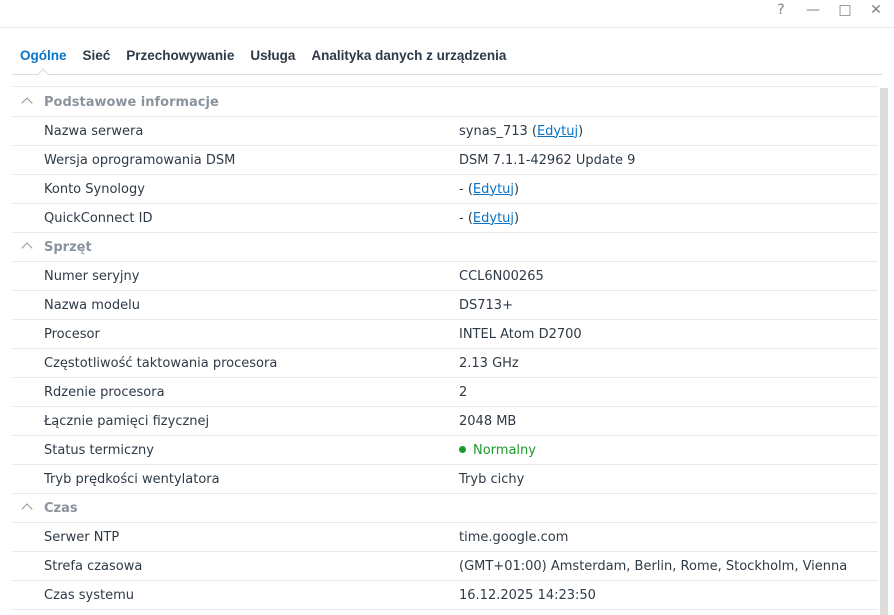  I want to click on row-value: DSM 7.1.1-42962 Update 9, so click(547, 160).